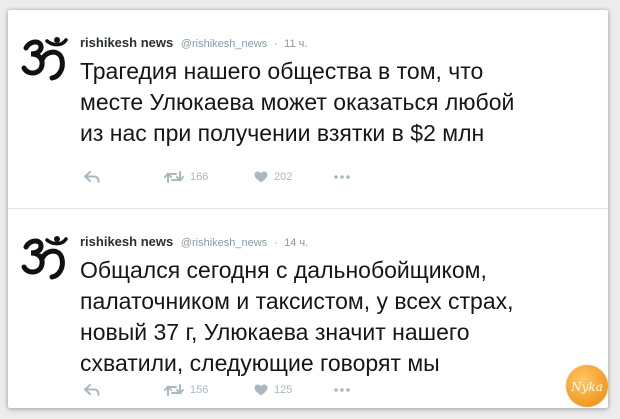 This screenshot has height=419, width=620. I want to click on tweet-header: rishikesh news @rishikesh_news · 14 ч., so click(194, 241).